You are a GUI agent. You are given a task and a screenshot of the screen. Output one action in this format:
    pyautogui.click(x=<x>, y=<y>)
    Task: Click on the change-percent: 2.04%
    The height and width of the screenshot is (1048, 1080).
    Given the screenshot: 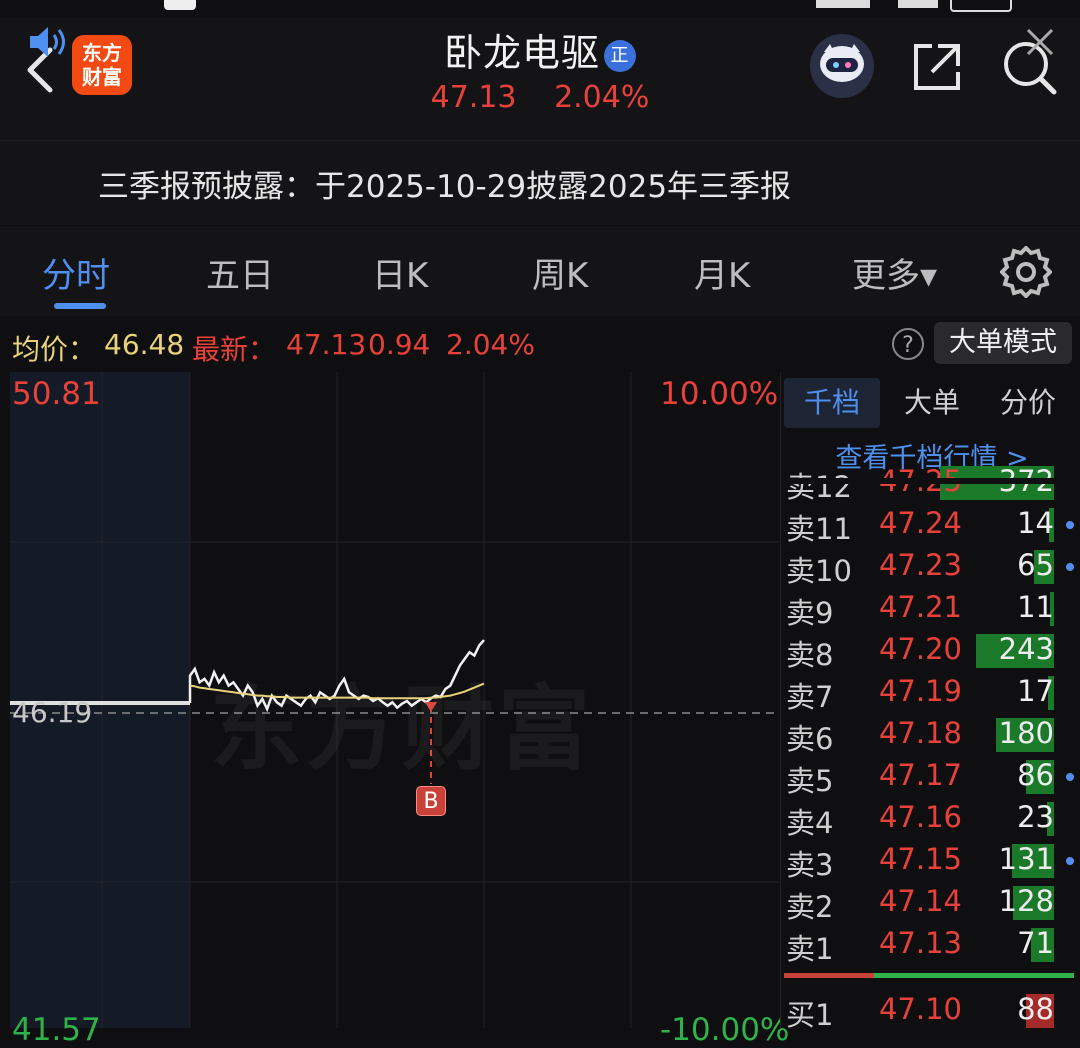 What is the action you would take?
    pyautogui.click(x=602, y=97)
    